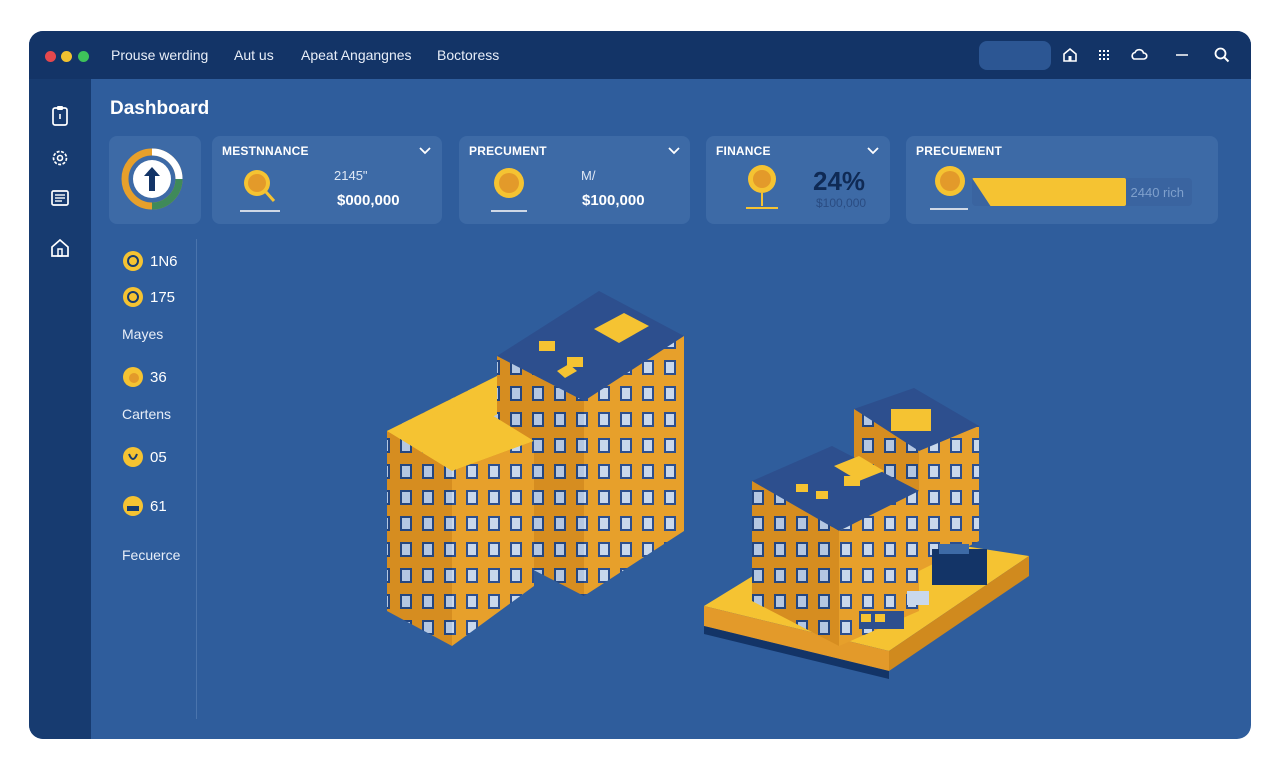 Image resolution: width=1280 pixels, height=768 pixels. Describe the element at coordinates (265, 151) in the screenshot. I see `card-title: MESTNNANCE` at that location.